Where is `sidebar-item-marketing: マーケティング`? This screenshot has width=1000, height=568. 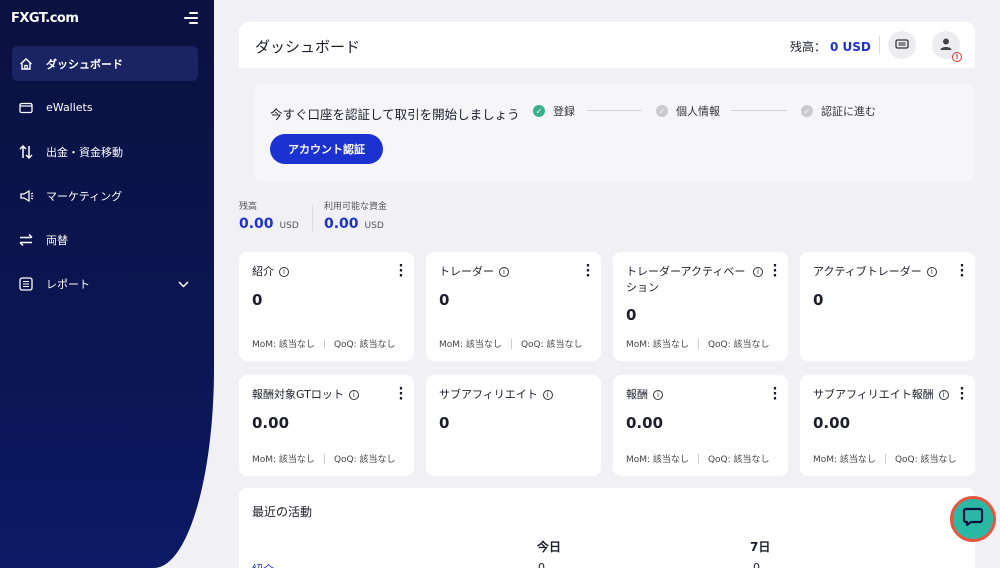
sidebar-item-marketing: マーケティング is located at coordinates (105, 196).